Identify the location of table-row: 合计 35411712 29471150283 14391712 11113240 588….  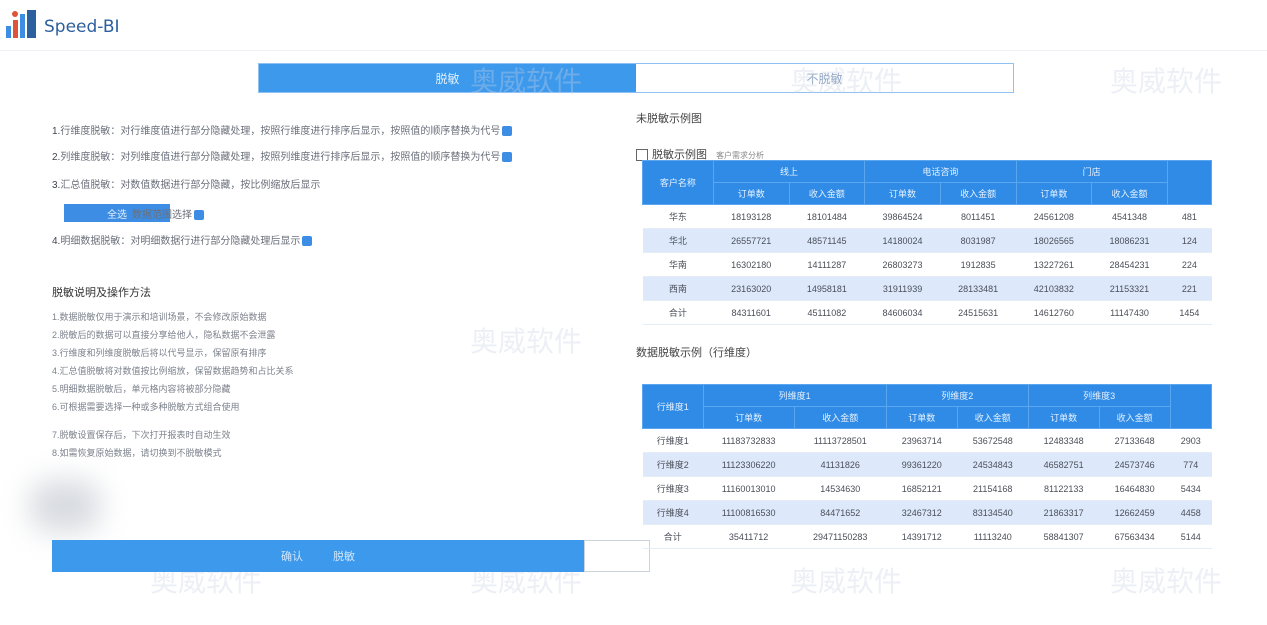
(927, 536).